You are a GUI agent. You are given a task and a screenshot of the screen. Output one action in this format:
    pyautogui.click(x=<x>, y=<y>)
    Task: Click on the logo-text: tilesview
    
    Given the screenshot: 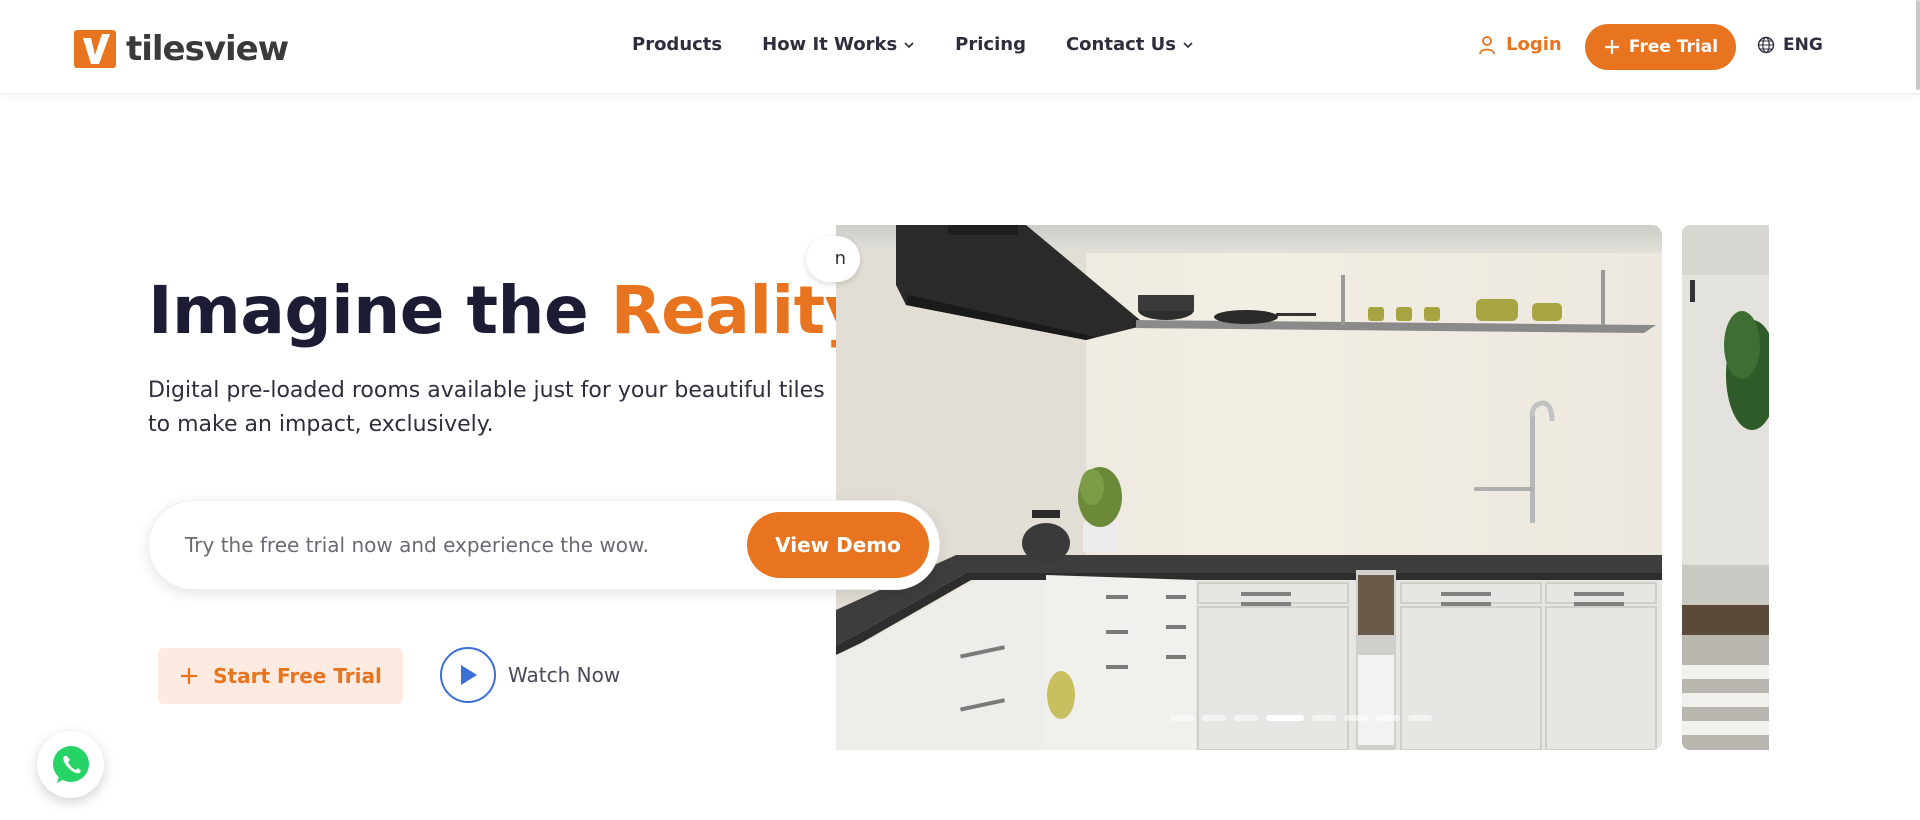 What is the action you would take?
    pyautogui.click(x=207, y=49)
    